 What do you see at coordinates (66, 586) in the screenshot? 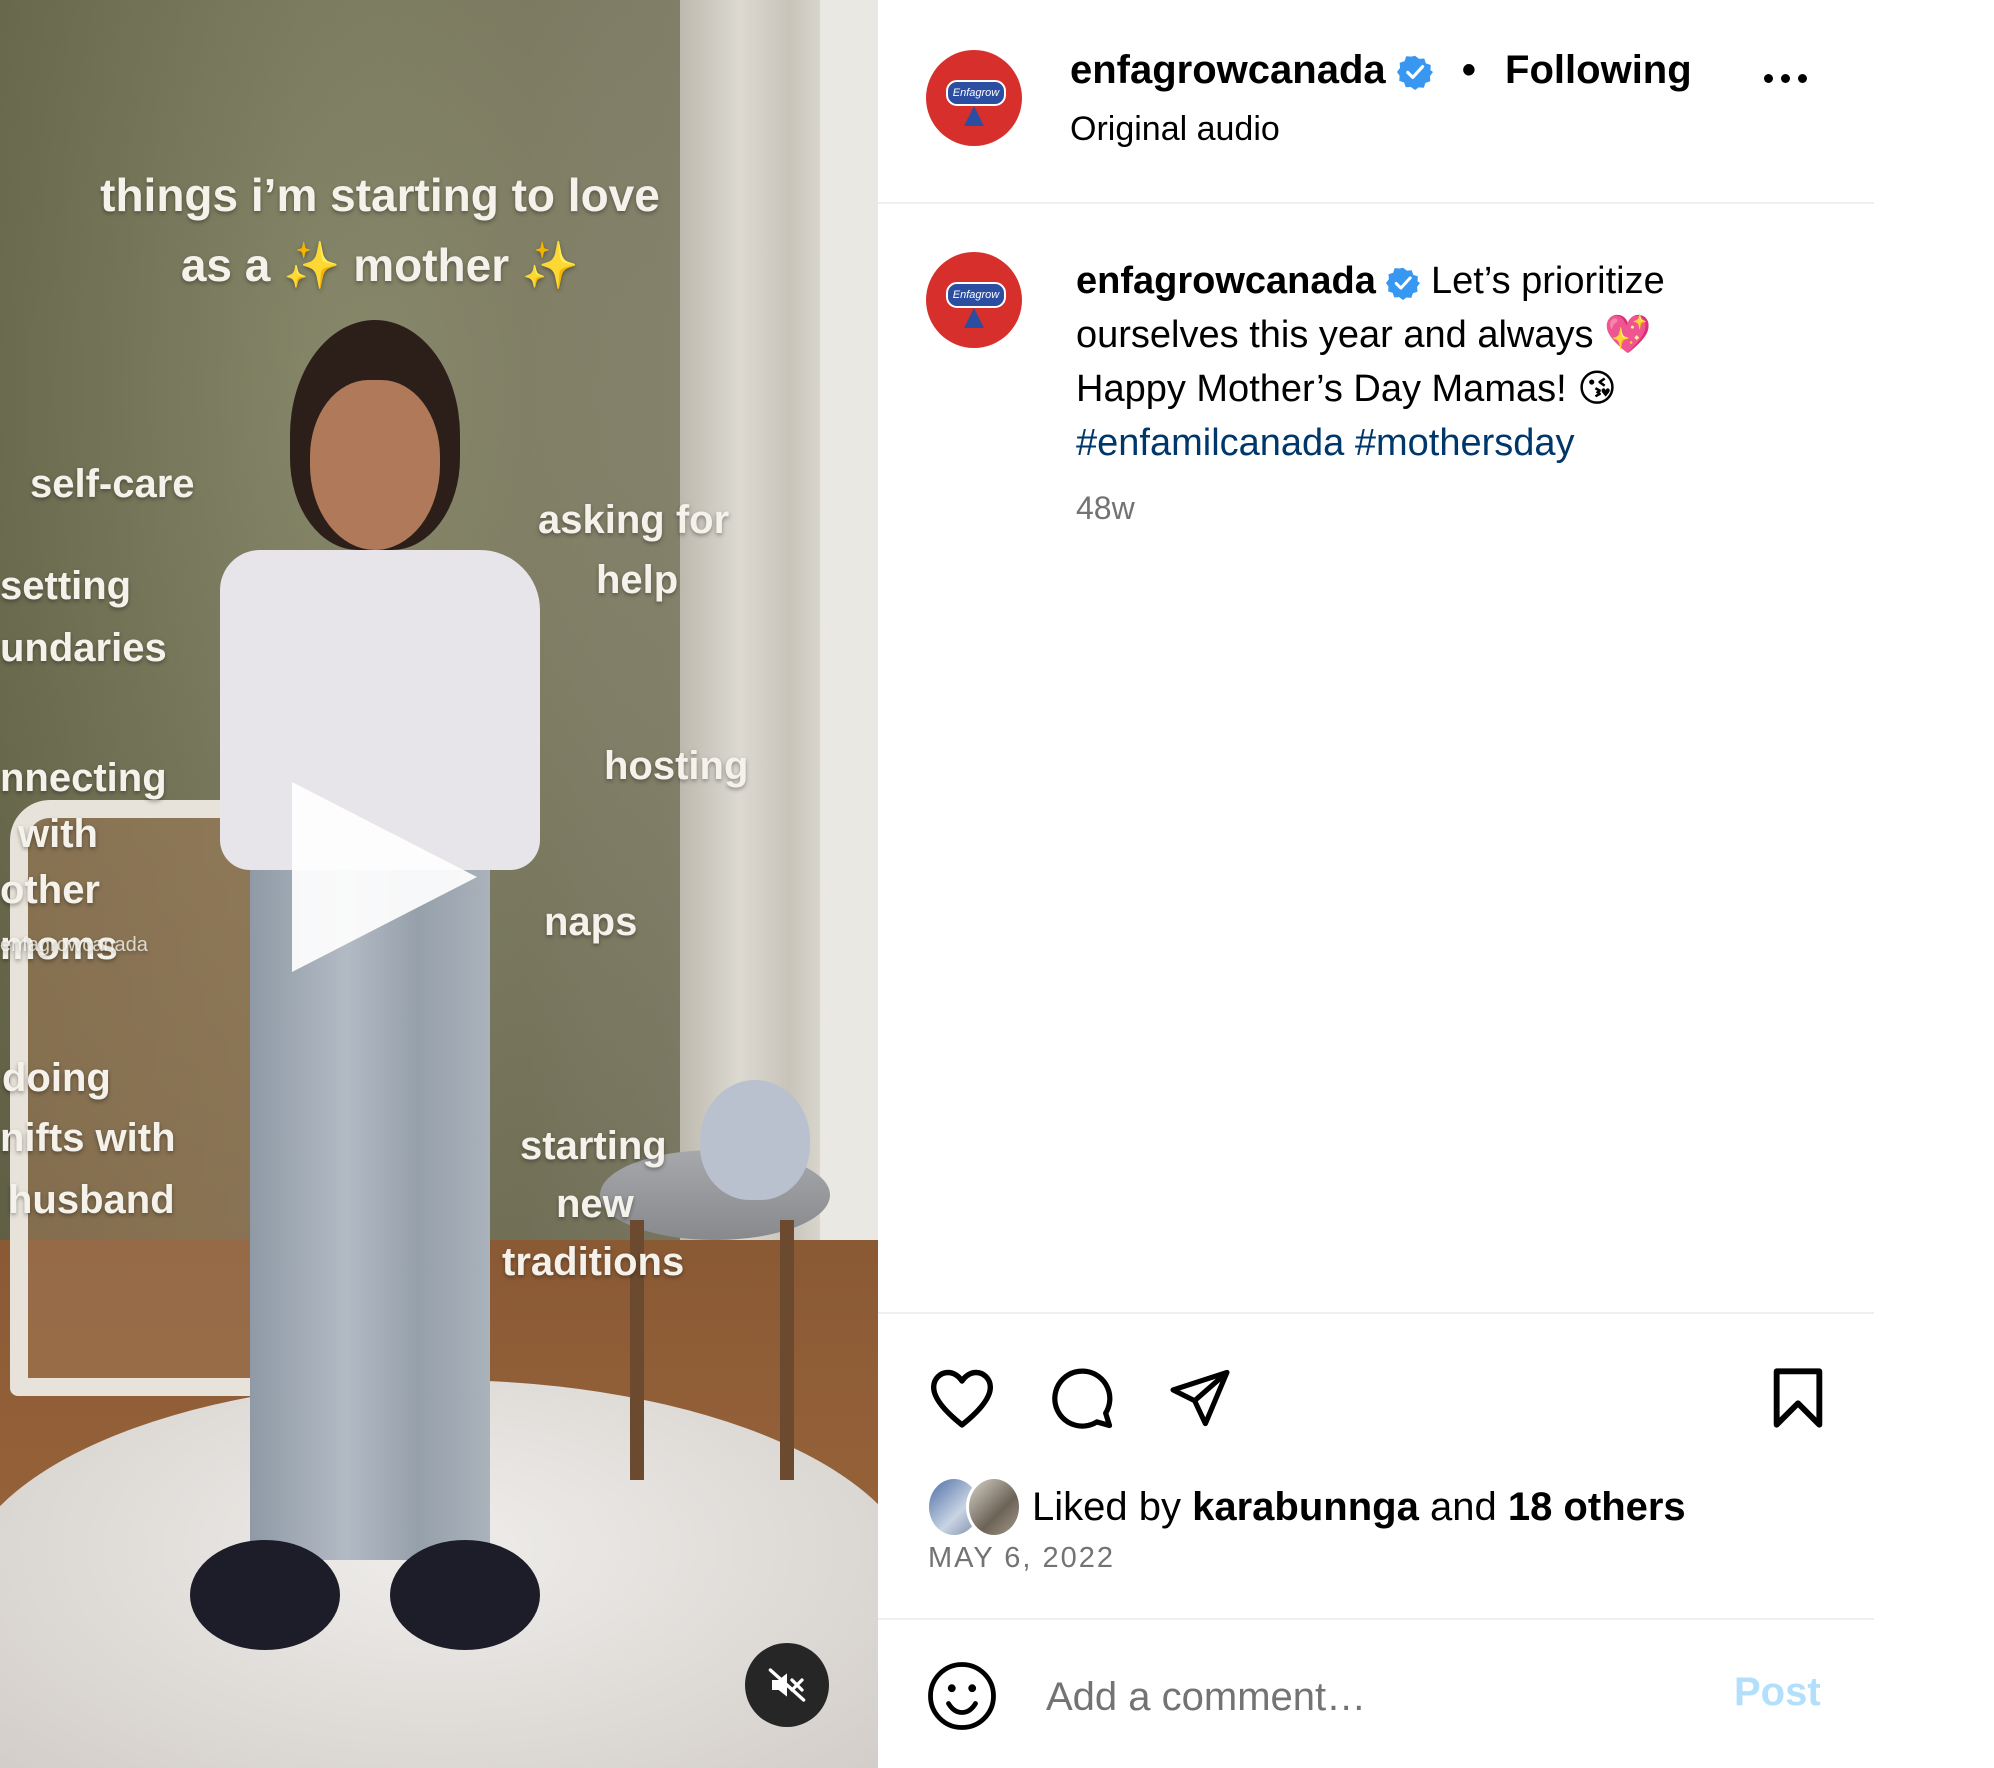
I see `overlay-text-item: setting` at bounding box center [66, 586].